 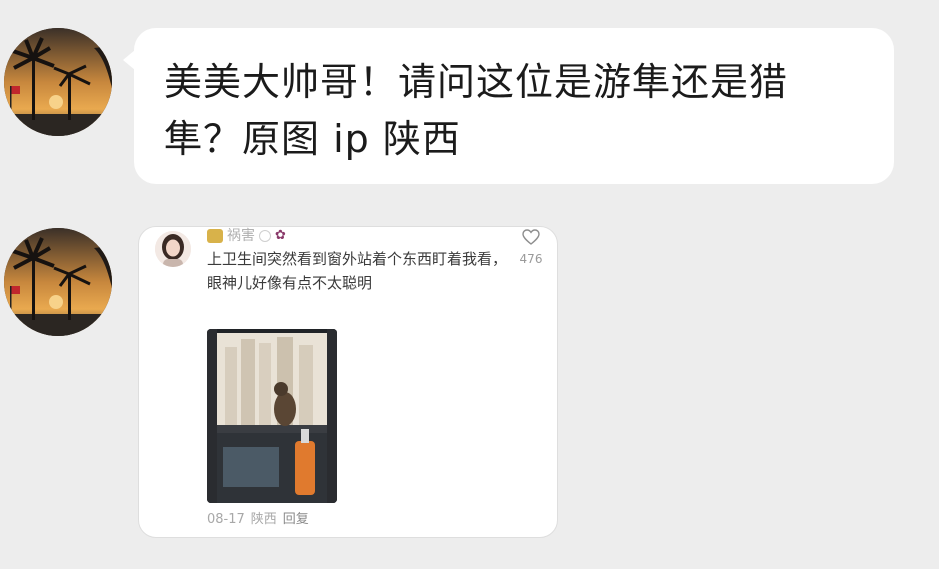 What do you see at coordinates (357, 271) in the screenshot?
I see `comment-text: 上卫生间突然看到窗外站着个东西盯着我看，眼神儿好像有点不太聪明` at bounding box center [357, 271].